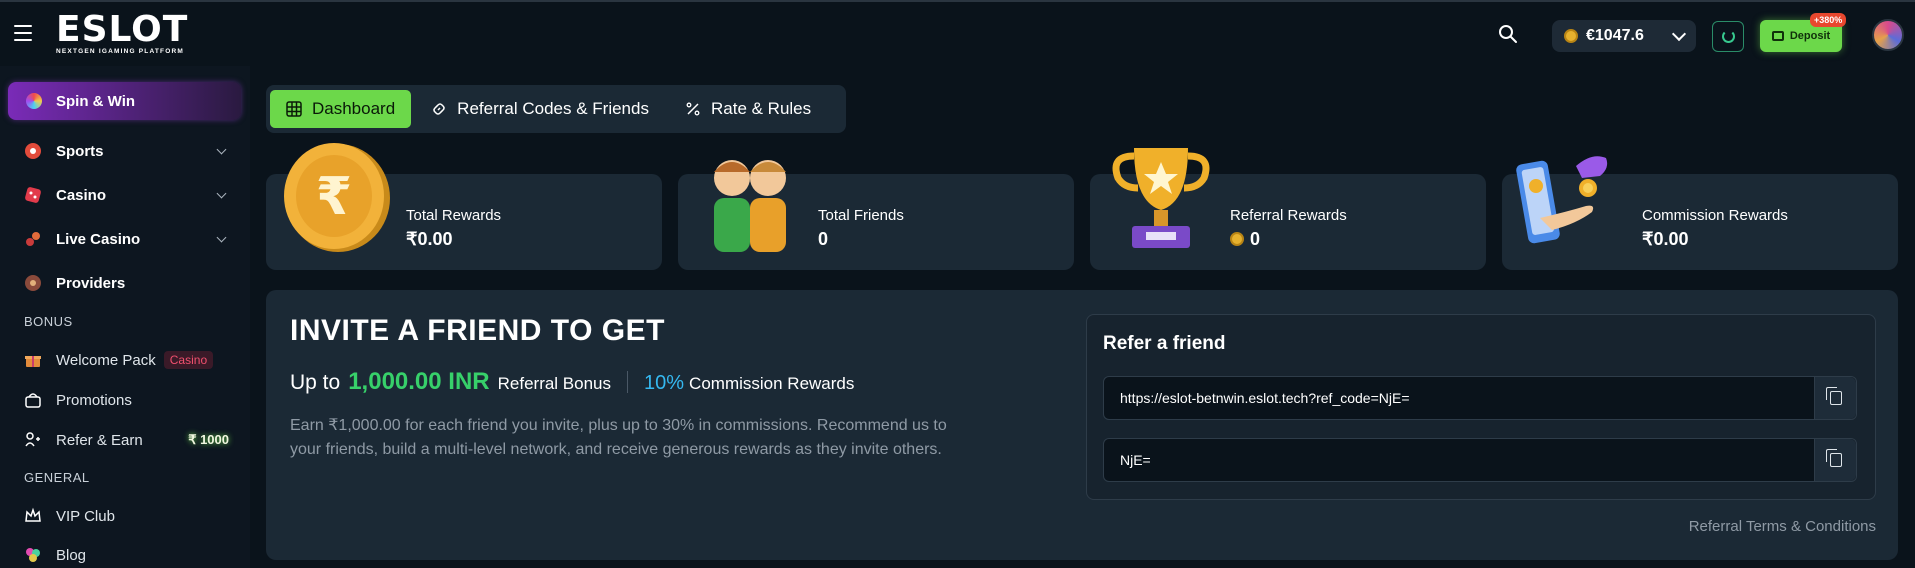  I want to click on upto-label: Up to, so click(315, 382).